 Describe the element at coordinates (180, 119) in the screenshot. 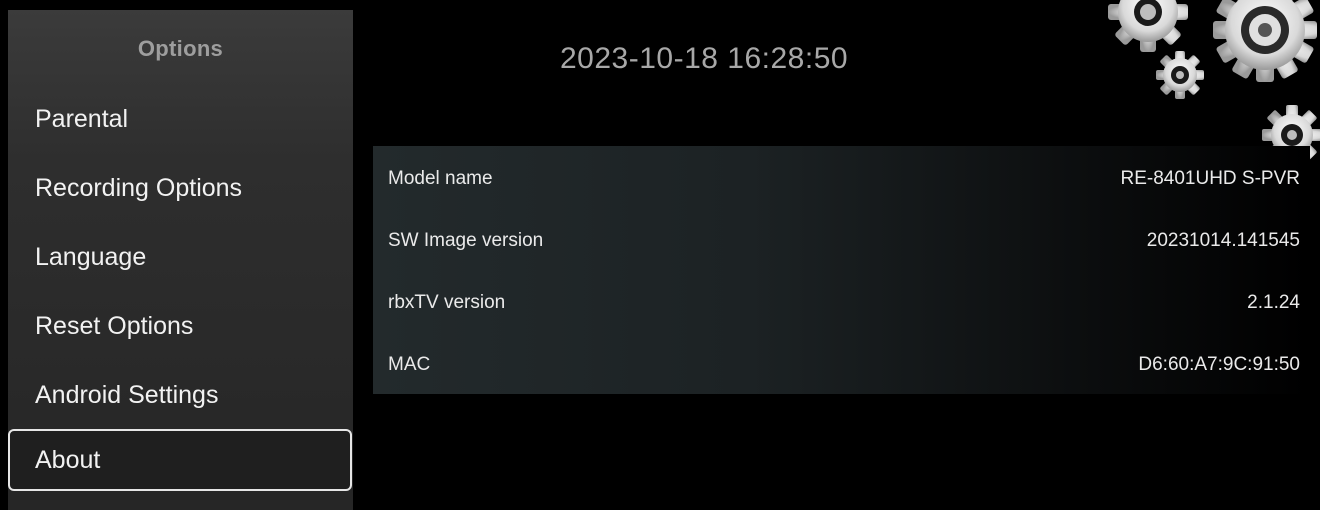

I see `menu-item-parental: Parental` at that location.